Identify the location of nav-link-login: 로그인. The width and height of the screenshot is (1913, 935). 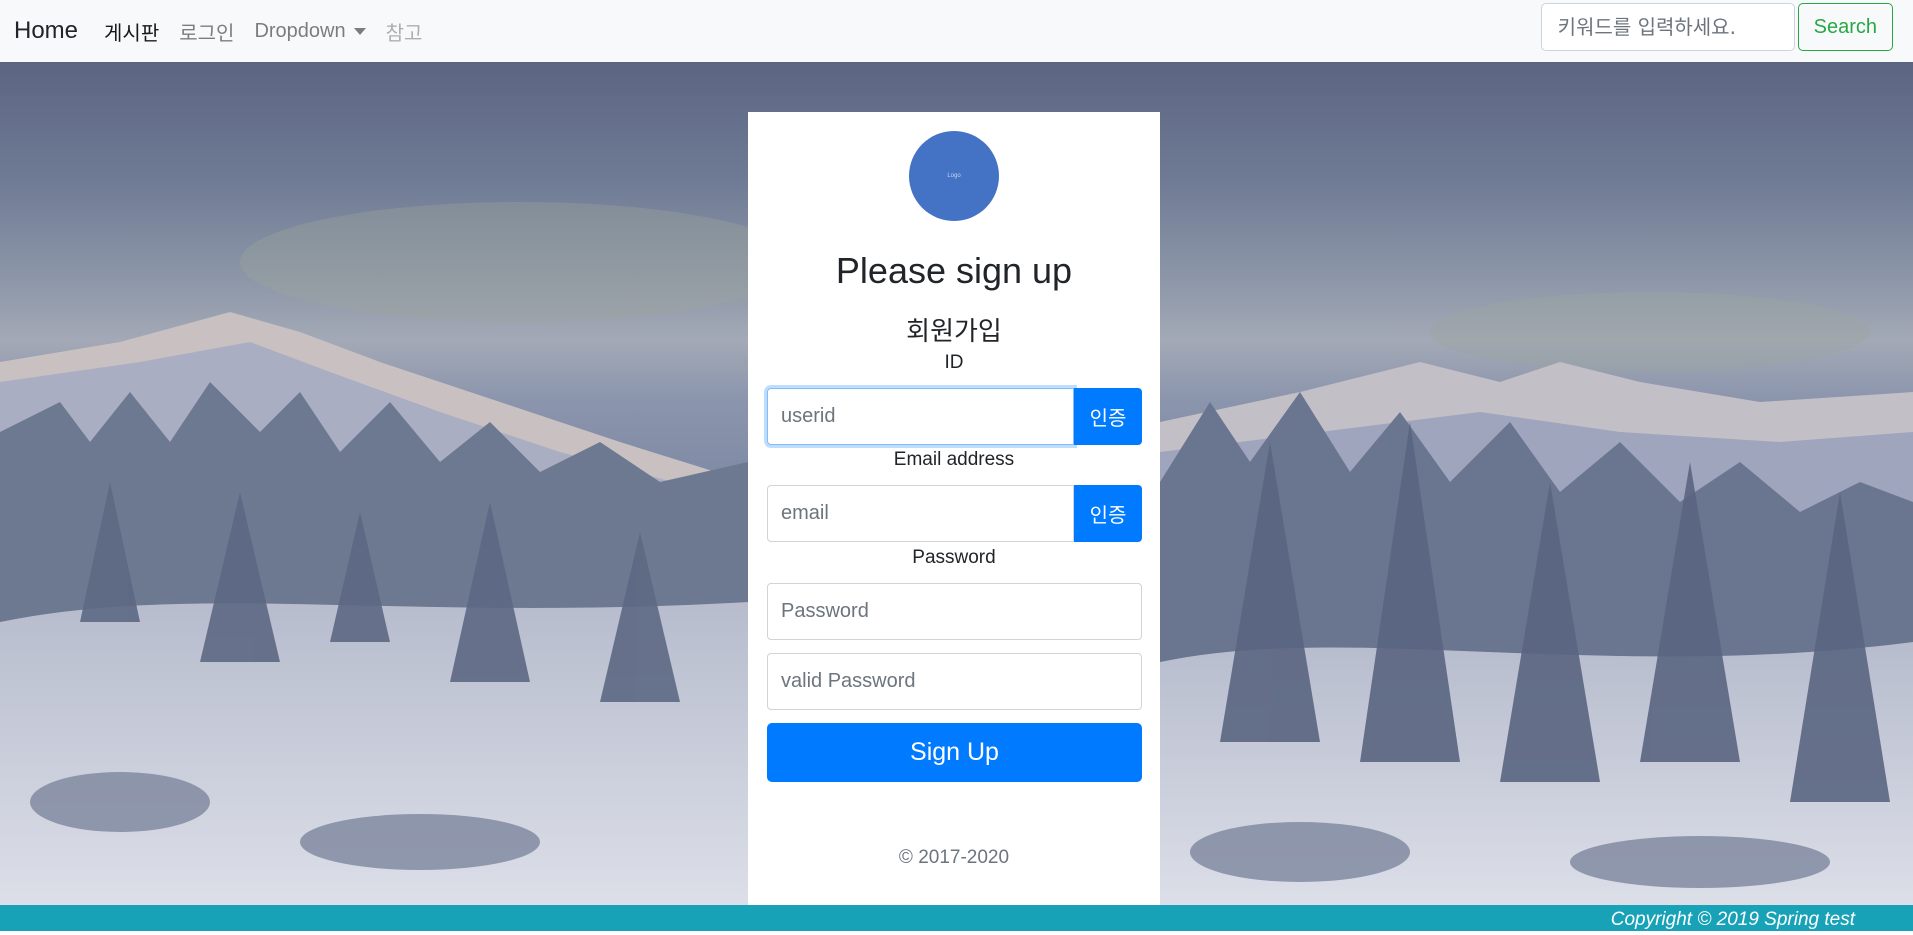
(206, 31).